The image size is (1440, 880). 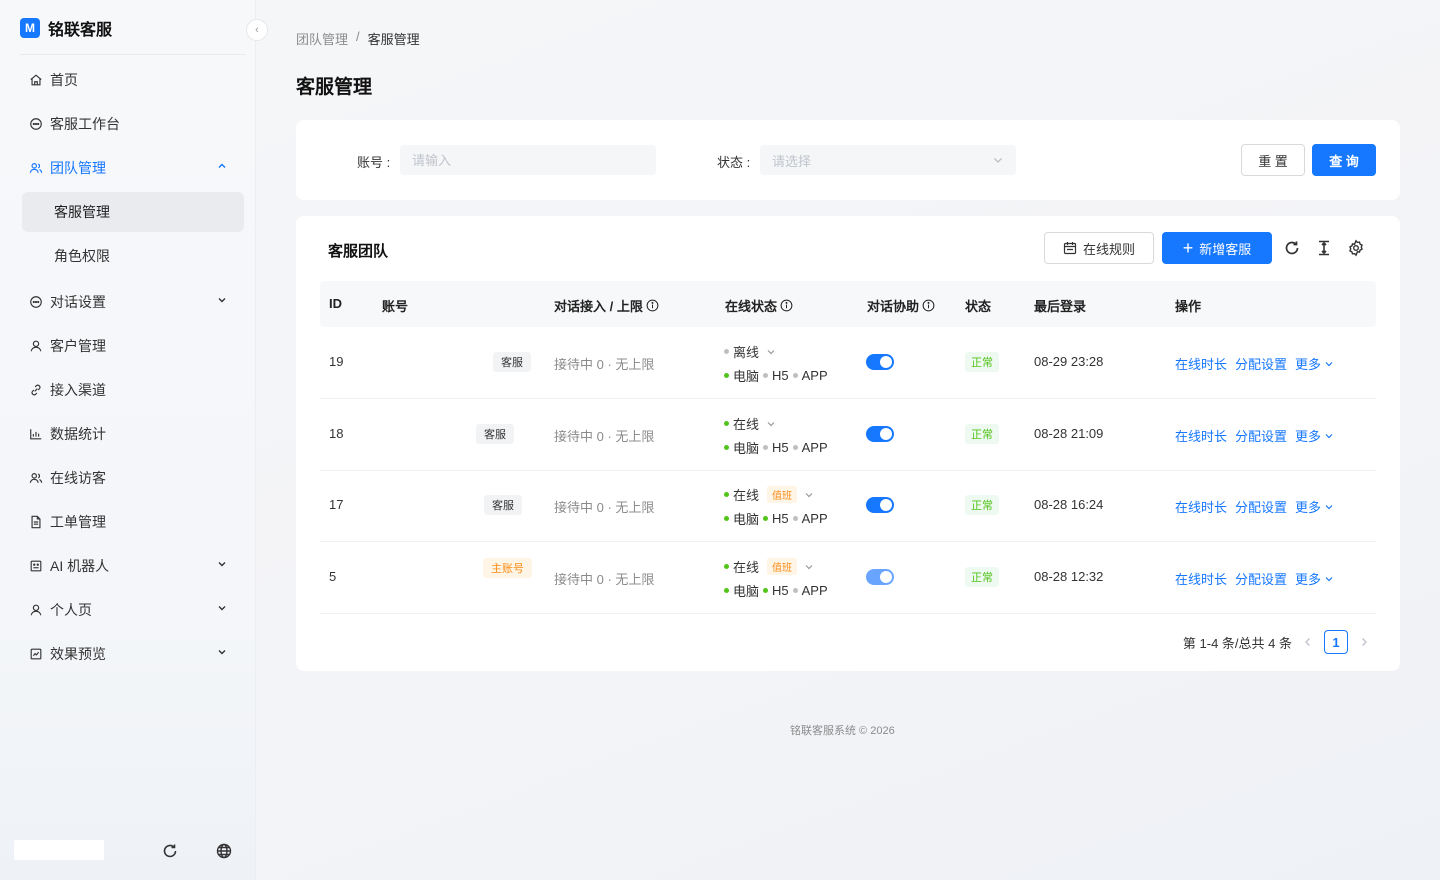 I want to click on sidebar-item-label: 客户管理, so click(x=78, y=346).